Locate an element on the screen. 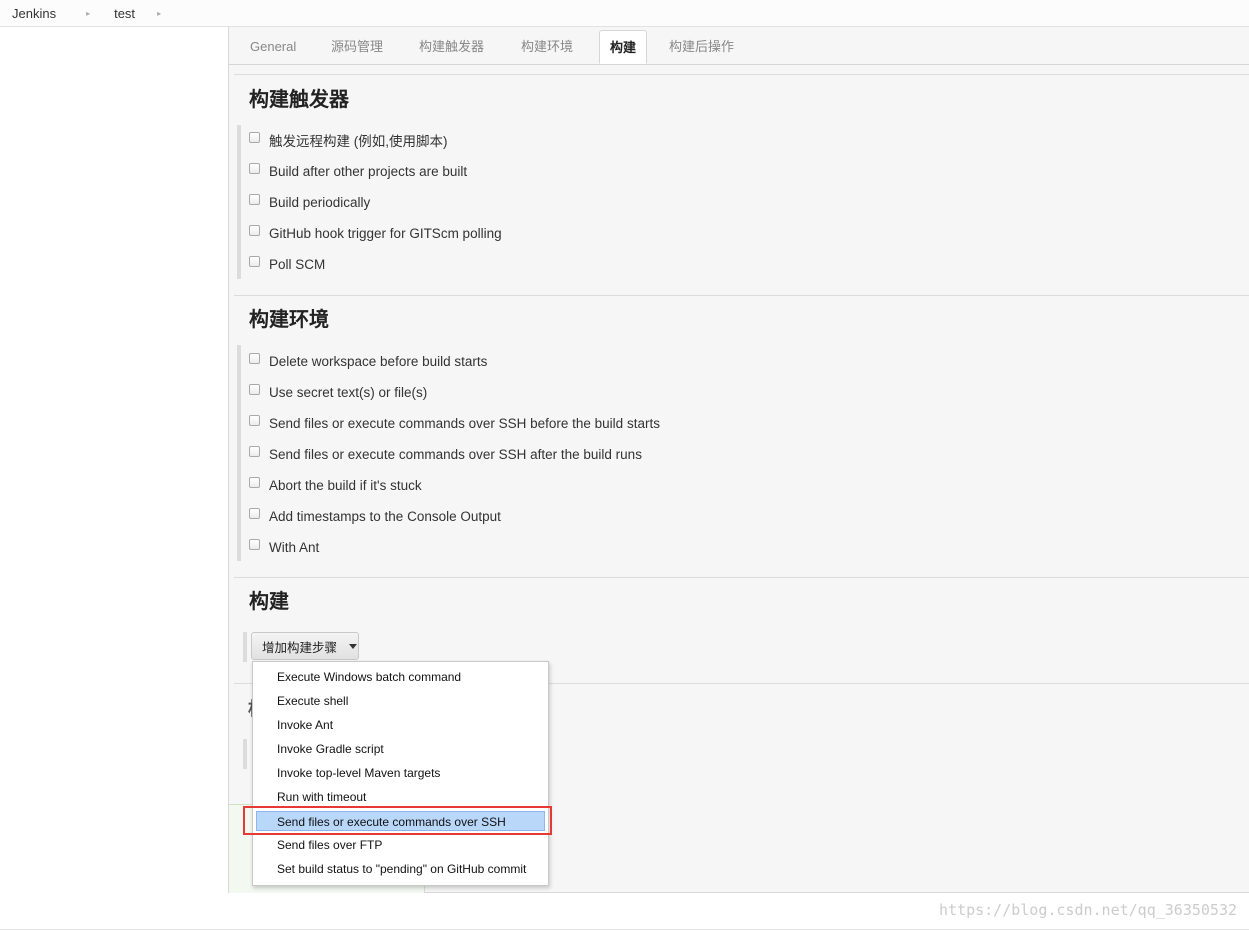 Image resolution: width=1249 pixels, height=931 pixels. tab-build-environment: 构建环境 is located at coordinates (547, 45).